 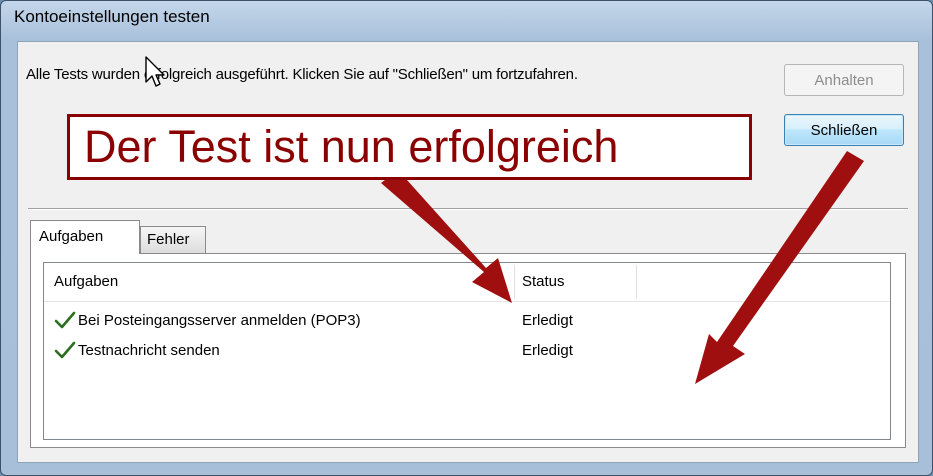 What do you see at coordinates (219, 320) in the screenshot?
I see `task-name: Bei Posteingangsserver anmelden (POP3)` at bounding box center [219, 320].